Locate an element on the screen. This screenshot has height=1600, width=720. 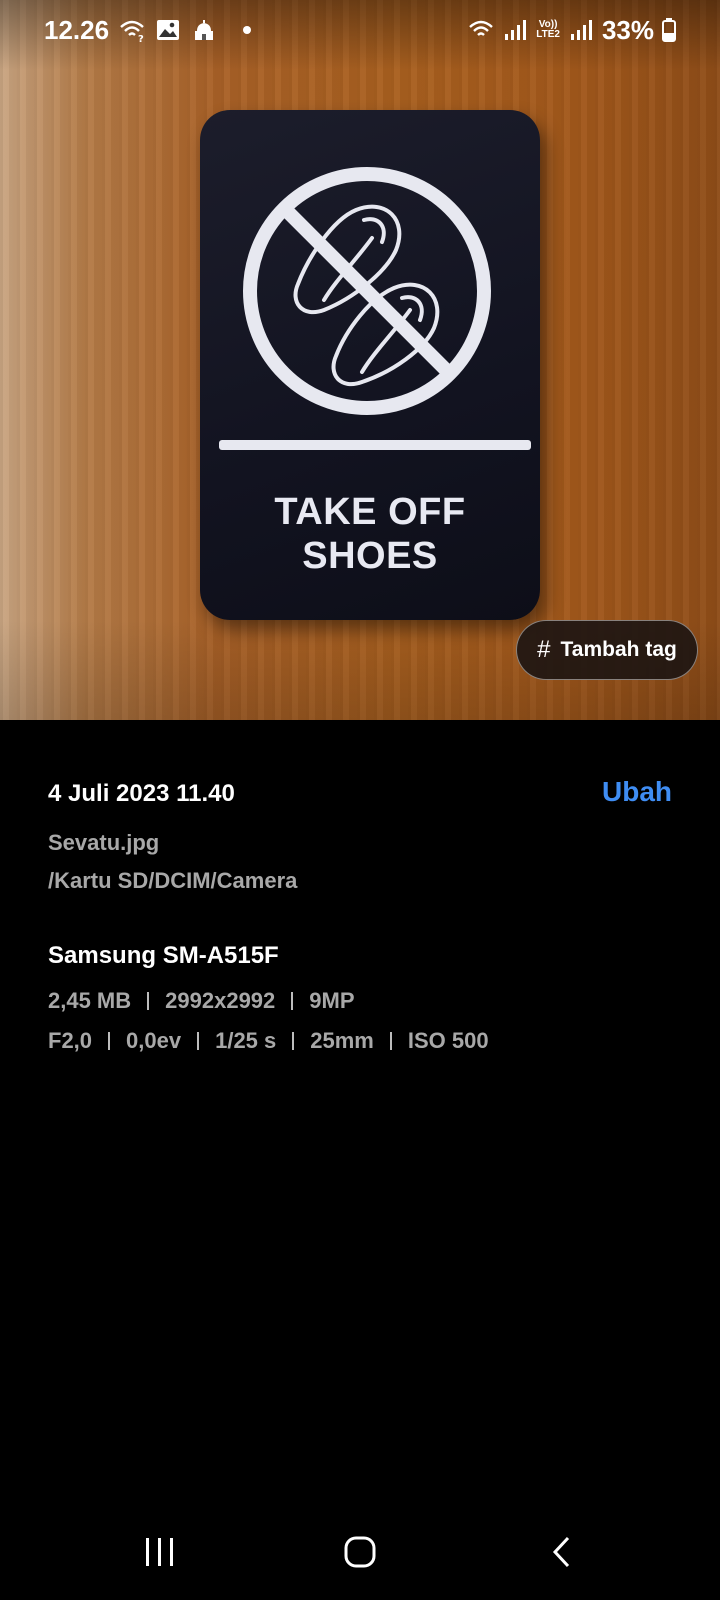
back-icon is located at coordinates (561, 1552).